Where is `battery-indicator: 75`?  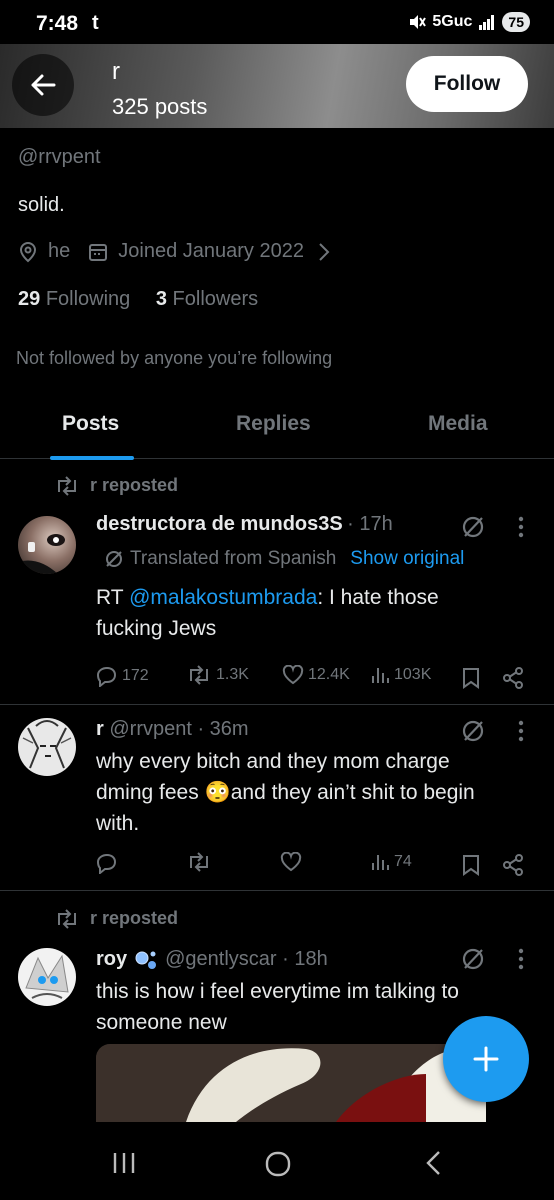
battery-indicator: 75 is located at coordinates (516, 22).